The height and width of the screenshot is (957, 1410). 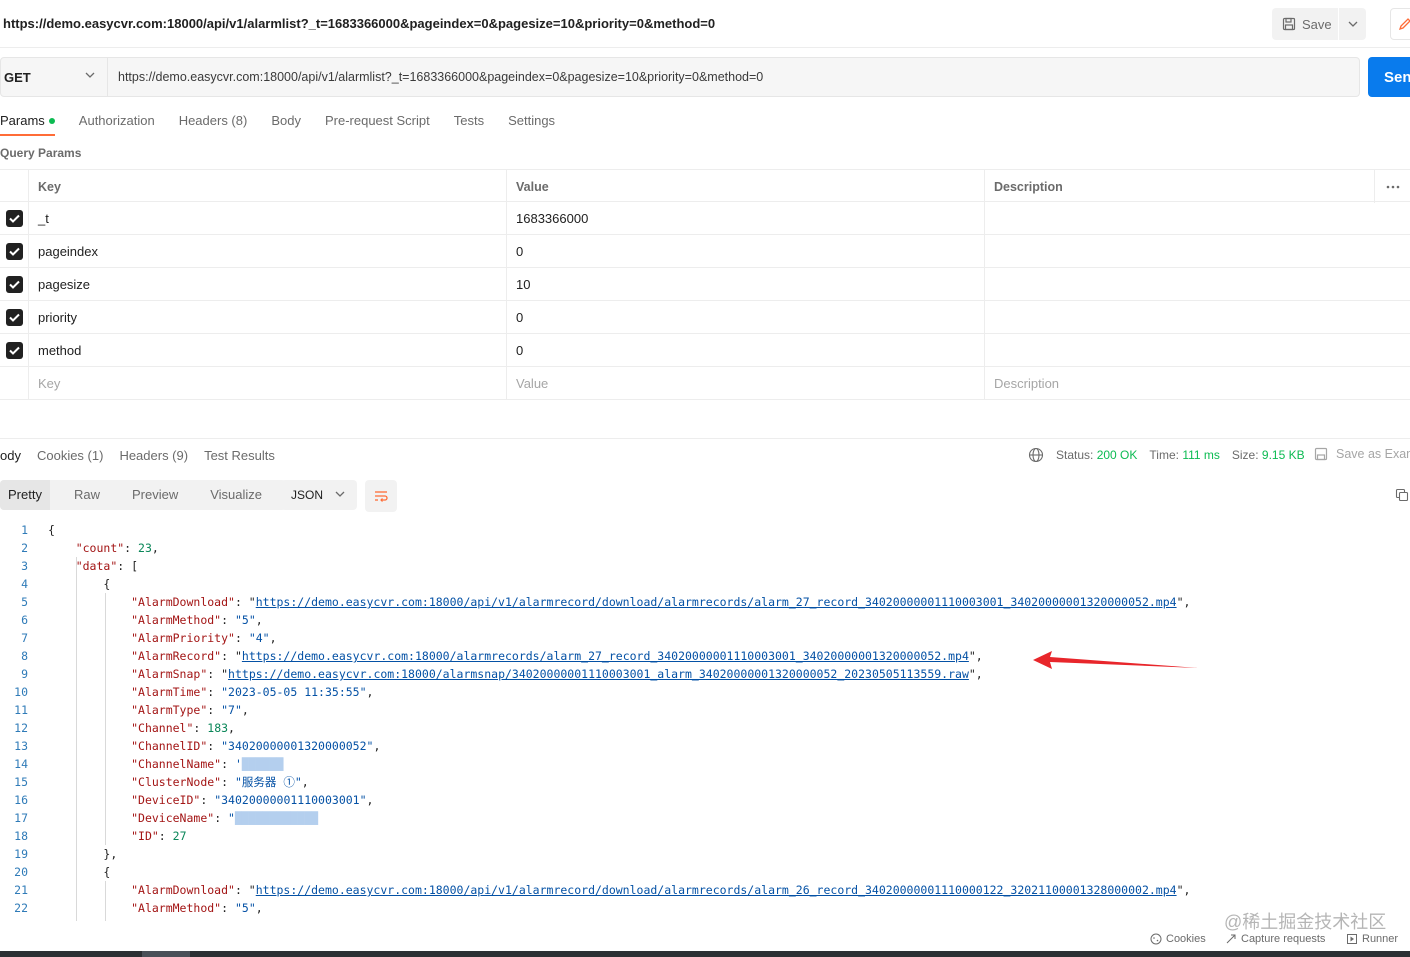 I want to click on format-select: JSON, so click(x=319, y=495).